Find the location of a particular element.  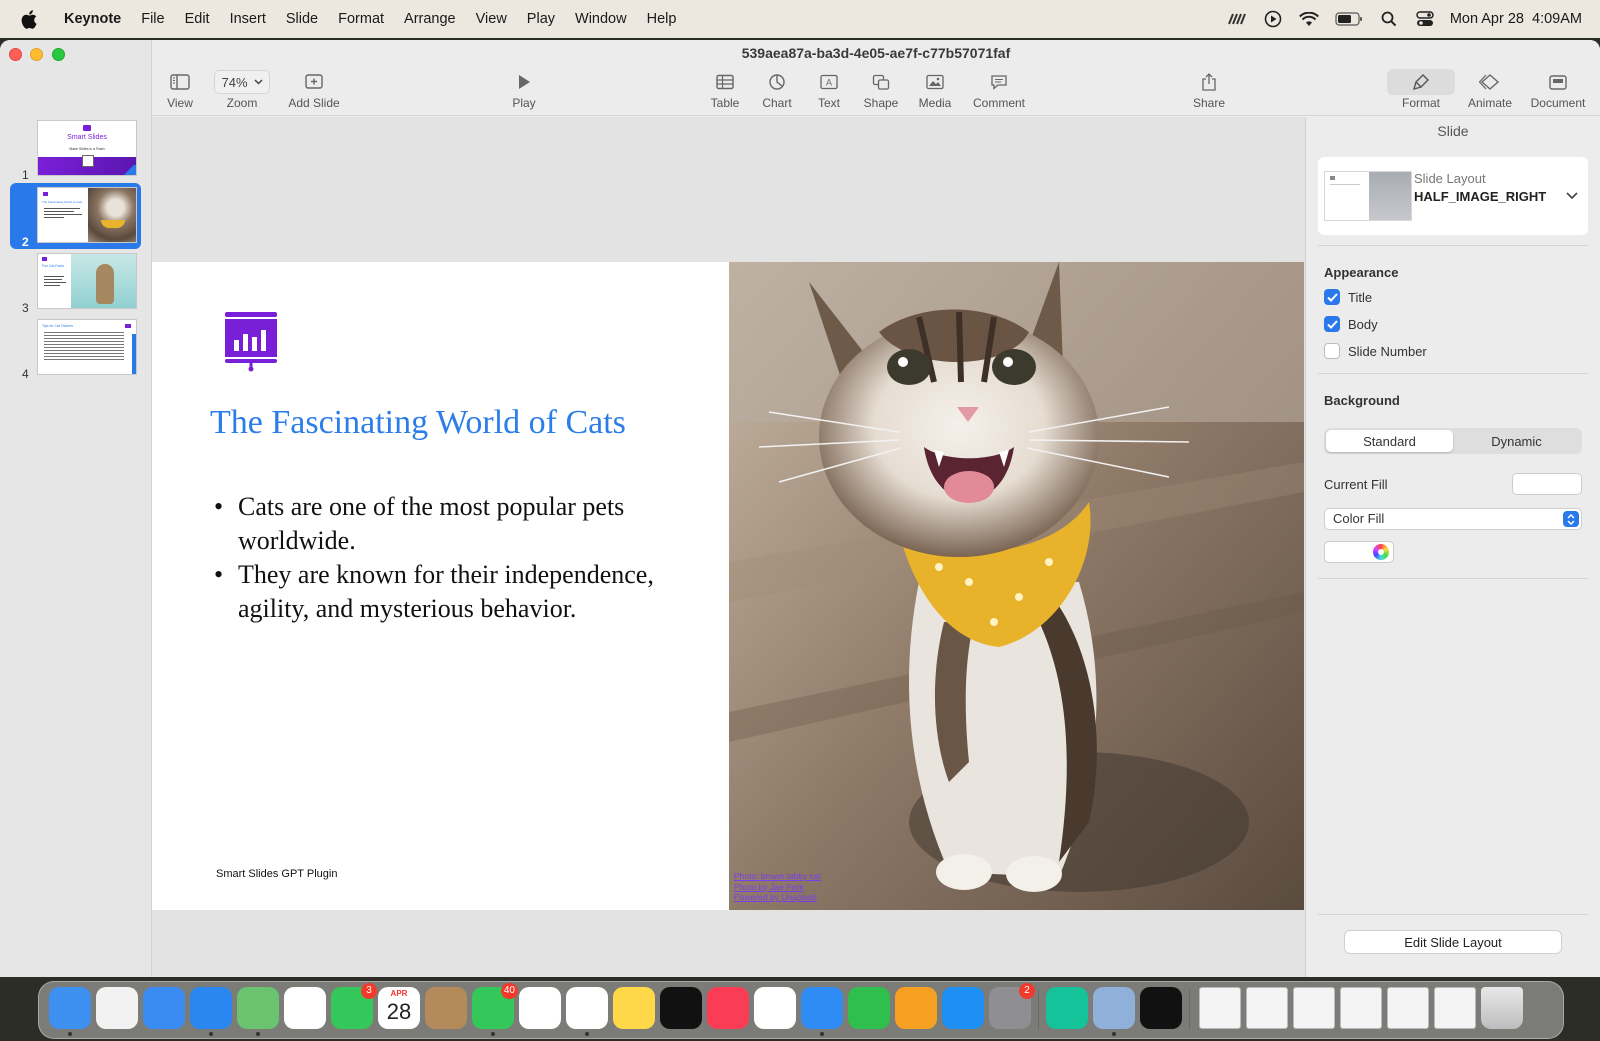

notes-icon is located at coordinates (634, 1008).